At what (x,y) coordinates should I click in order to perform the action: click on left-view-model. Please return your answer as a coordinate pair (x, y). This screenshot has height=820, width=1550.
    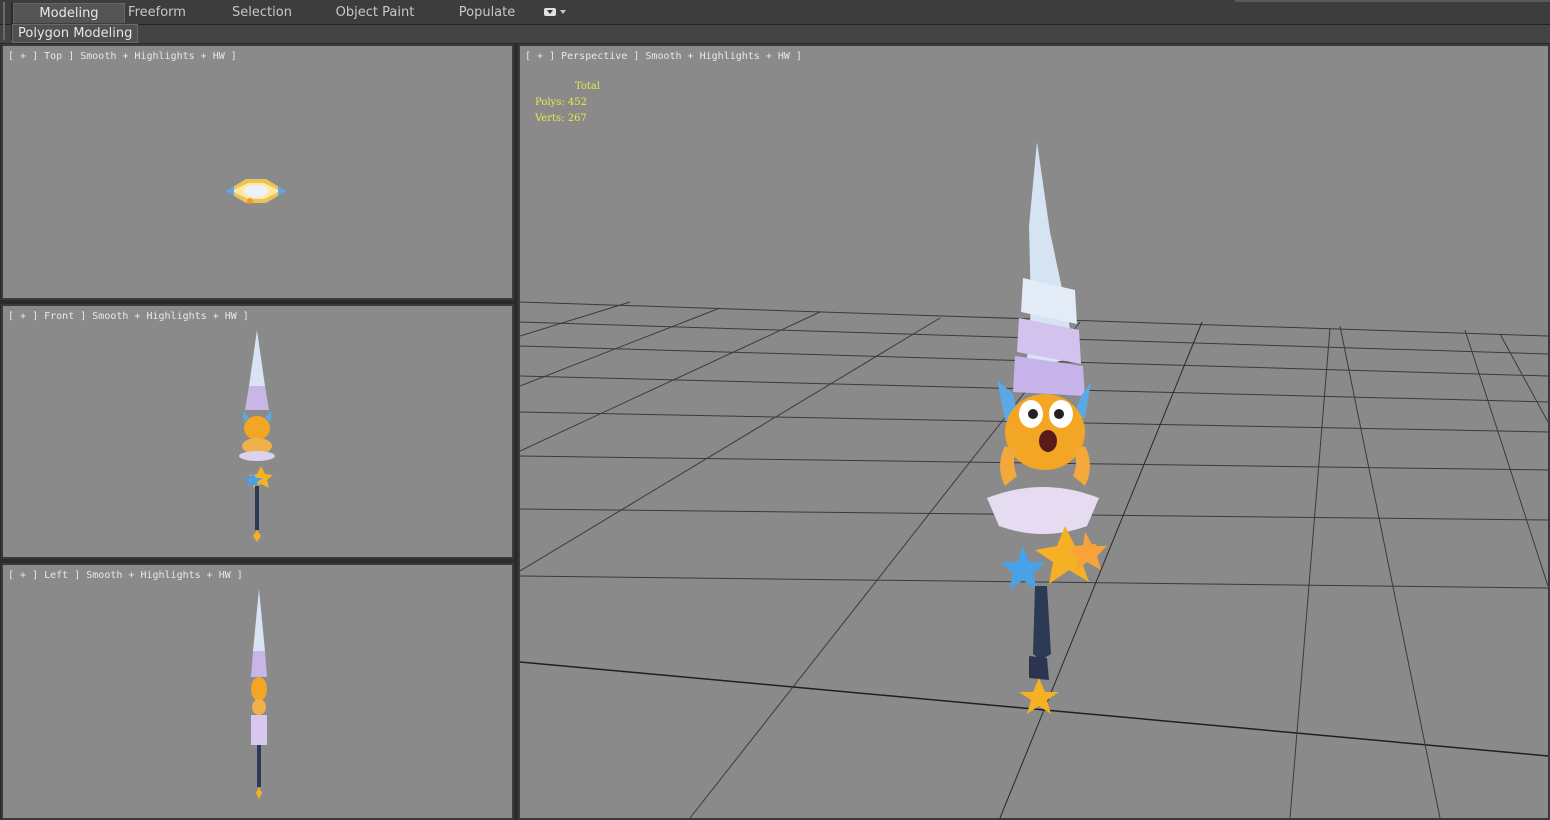
    Looking at the image, I should click on (259, 694).